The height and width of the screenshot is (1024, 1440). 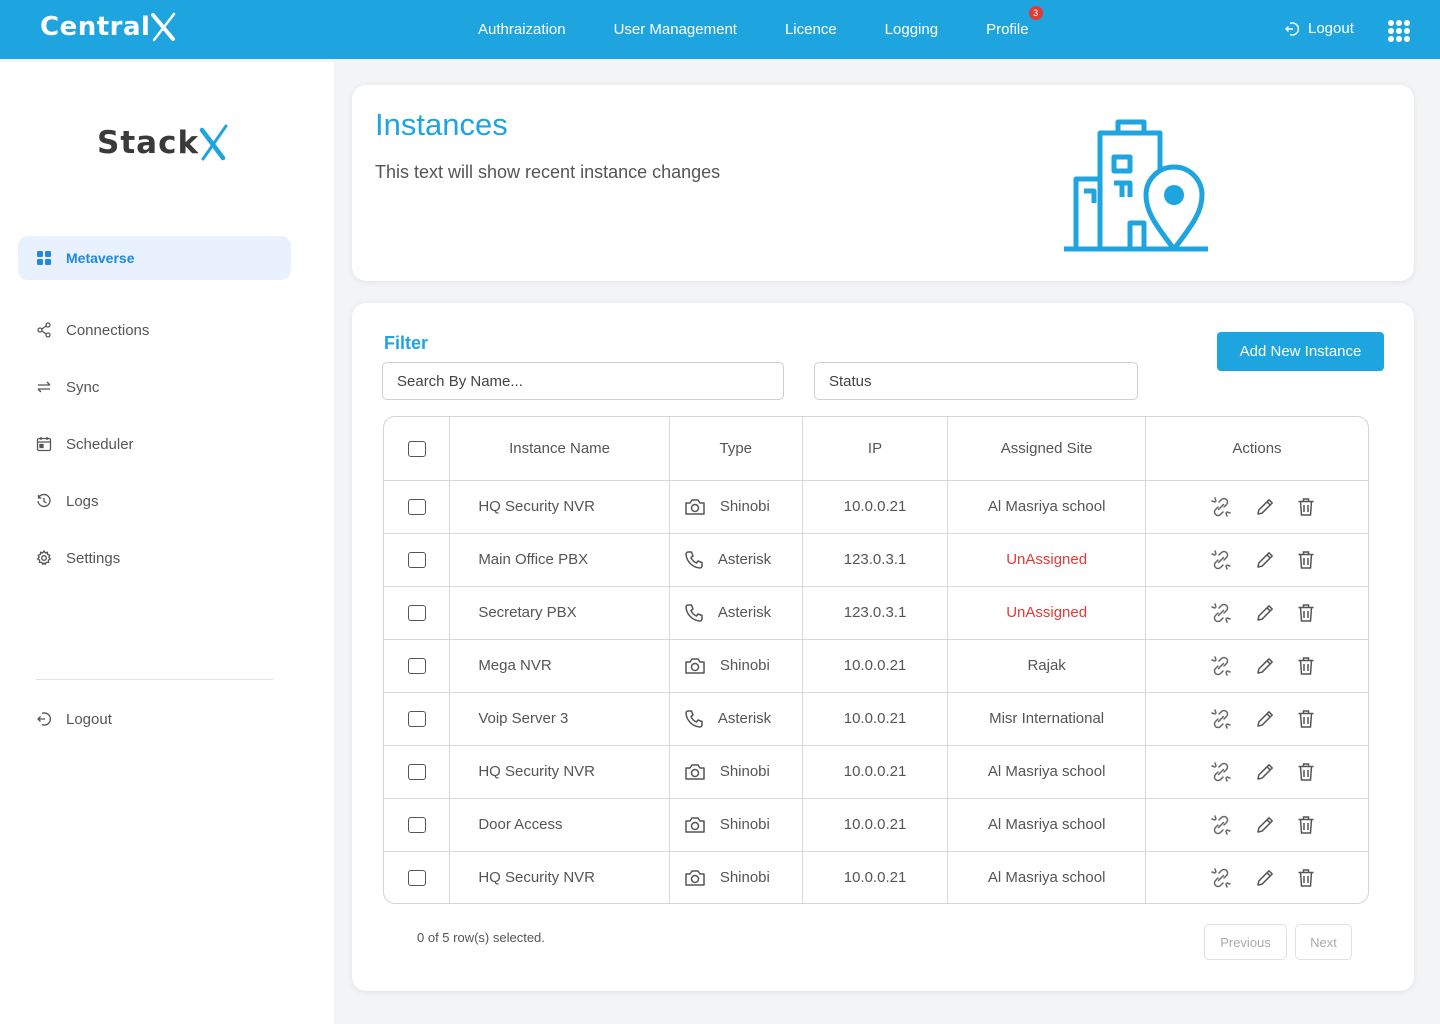 I want to click on sidebar-item-label: Metaverse, so click(x=100, y=258).